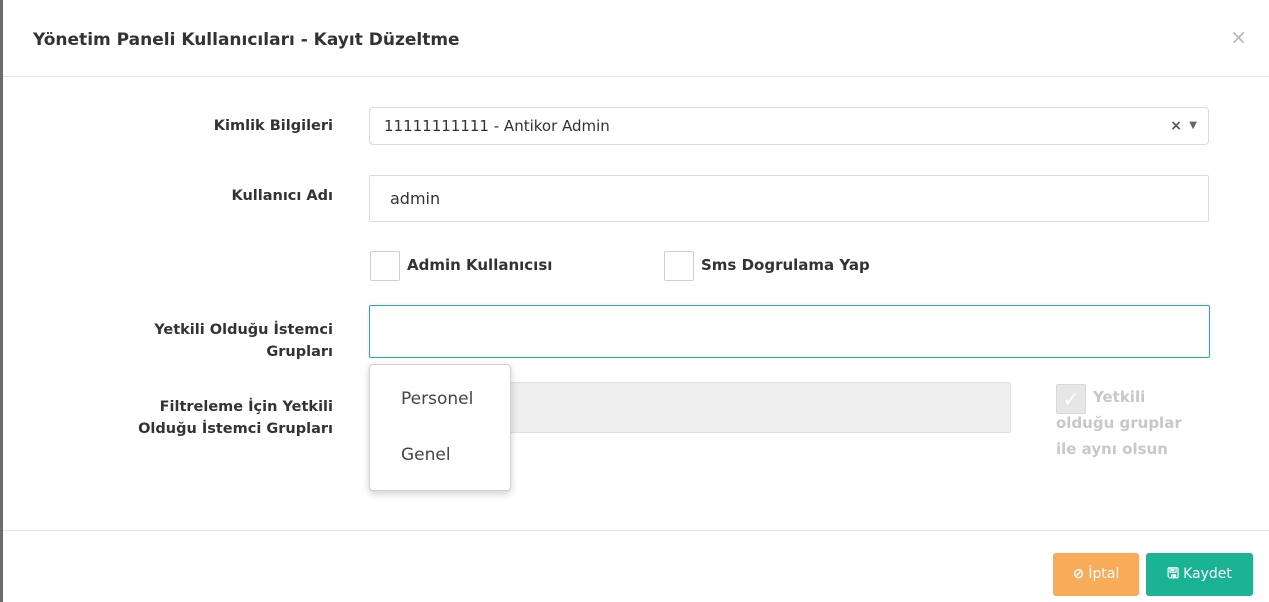 This screenshot has height=602, width=1269. I want to click on identity-select-value: 11111111111 - Antikor Admin, so click(497, 126).